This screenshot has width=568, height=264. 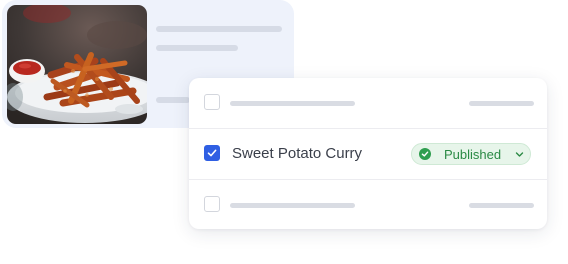 I want to click on chevron-down-icon, so click(x=519, y=154).